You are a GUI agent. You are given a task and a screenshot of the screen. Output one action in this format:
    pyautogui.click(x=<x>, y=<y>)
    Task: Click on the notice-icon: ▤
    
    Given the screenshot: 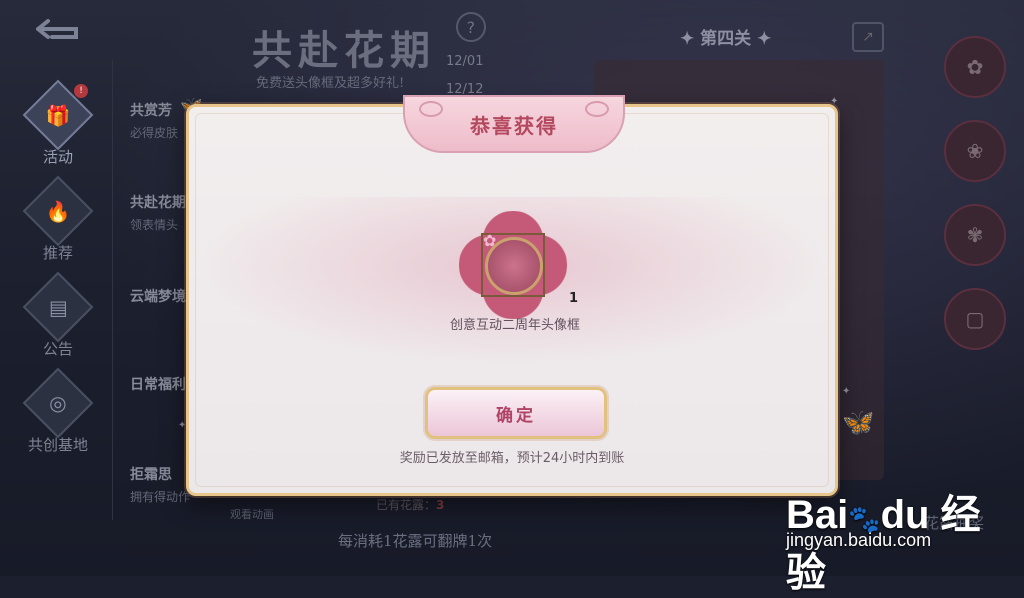 What is the action you would take?
    pyautogui.click(x=58, y=307)
    